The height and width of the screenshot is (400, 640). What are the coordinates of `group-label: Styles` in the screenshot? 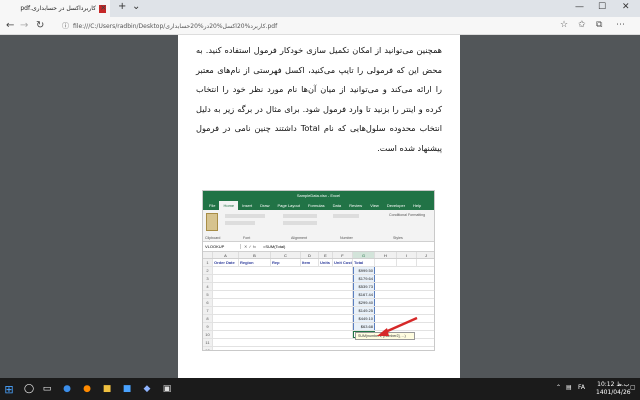 It's located at (398, 238).